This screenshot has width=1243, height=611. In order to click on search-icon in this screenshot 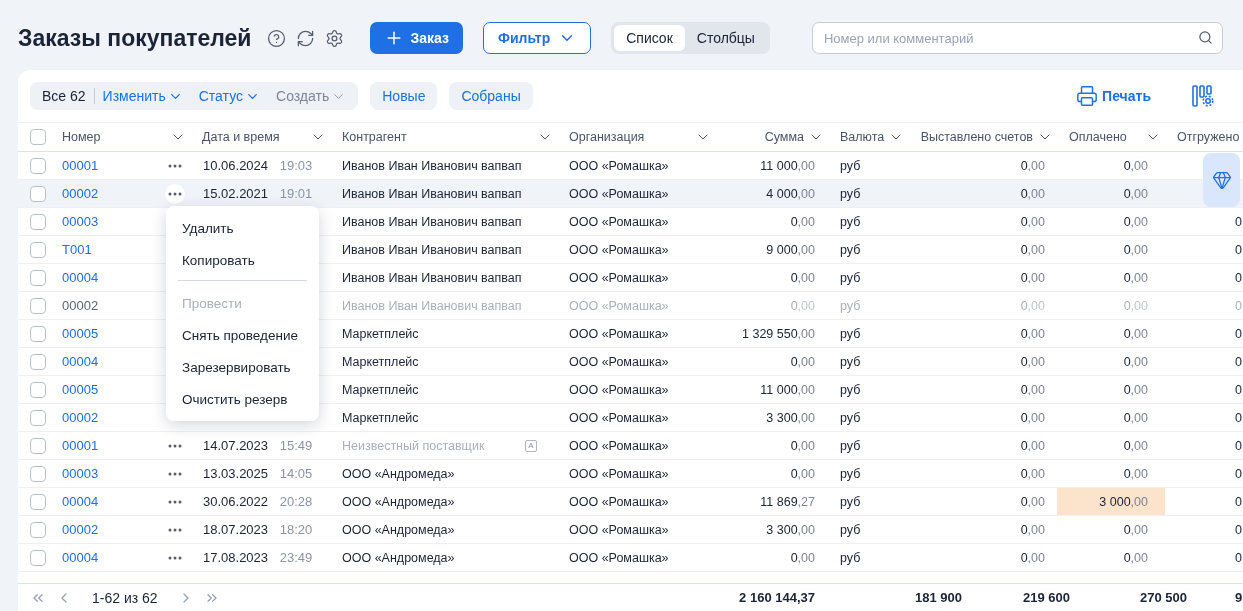, I will do `click(1205, 37)`.